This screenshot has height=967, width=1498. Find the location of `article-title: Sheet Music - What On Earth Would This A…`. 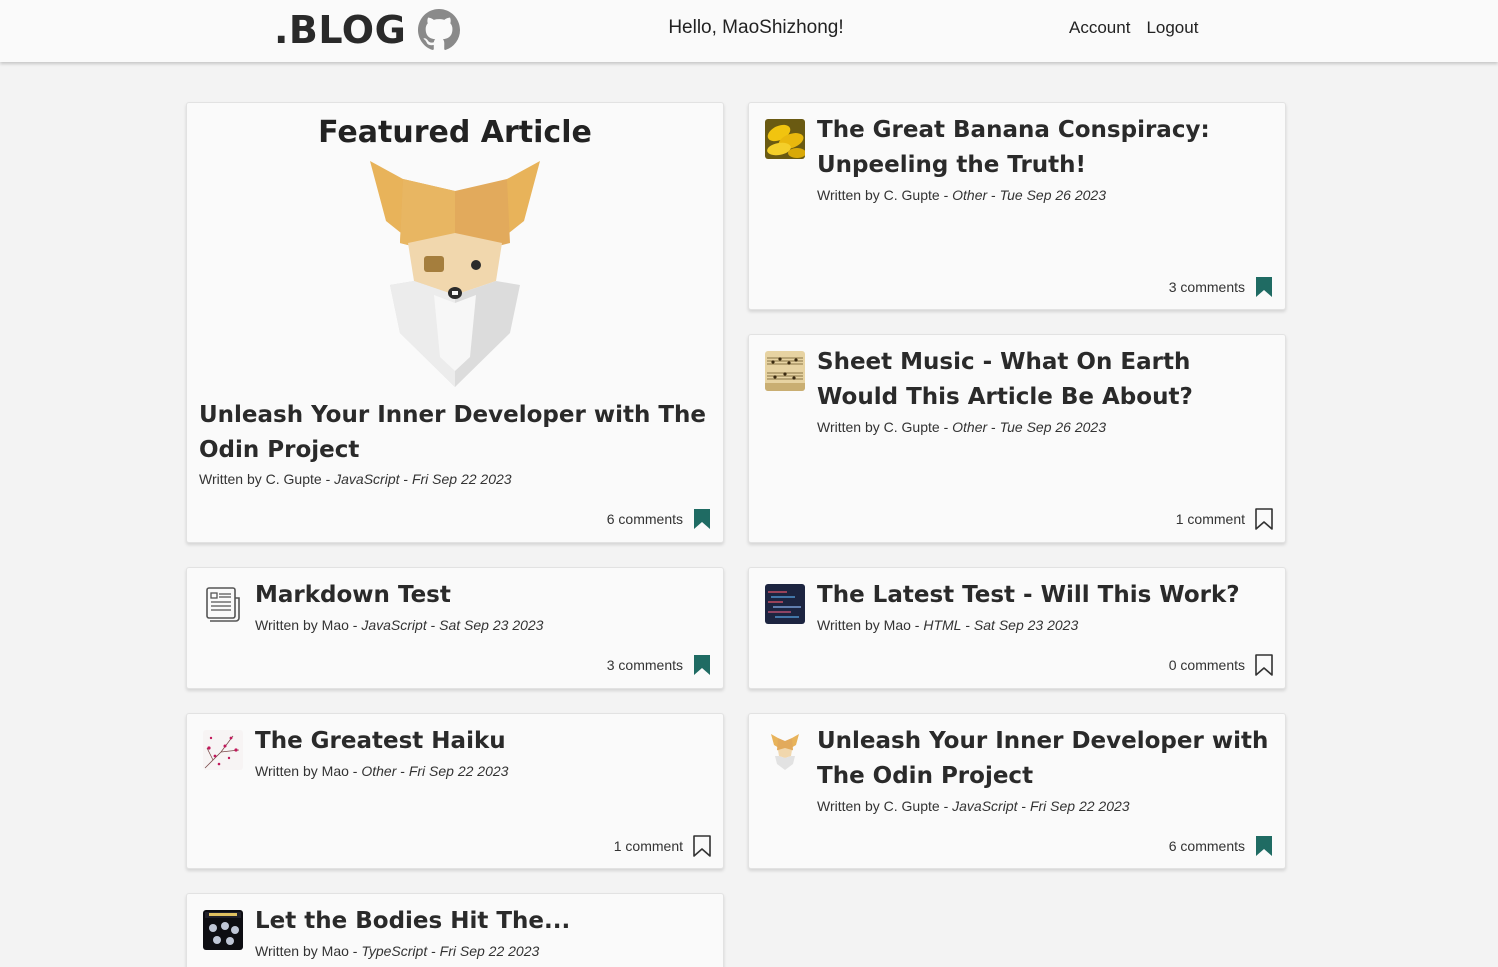

article-title: Sheet Music - What On Earth Would This A… is located at coordinates (1046, 380).